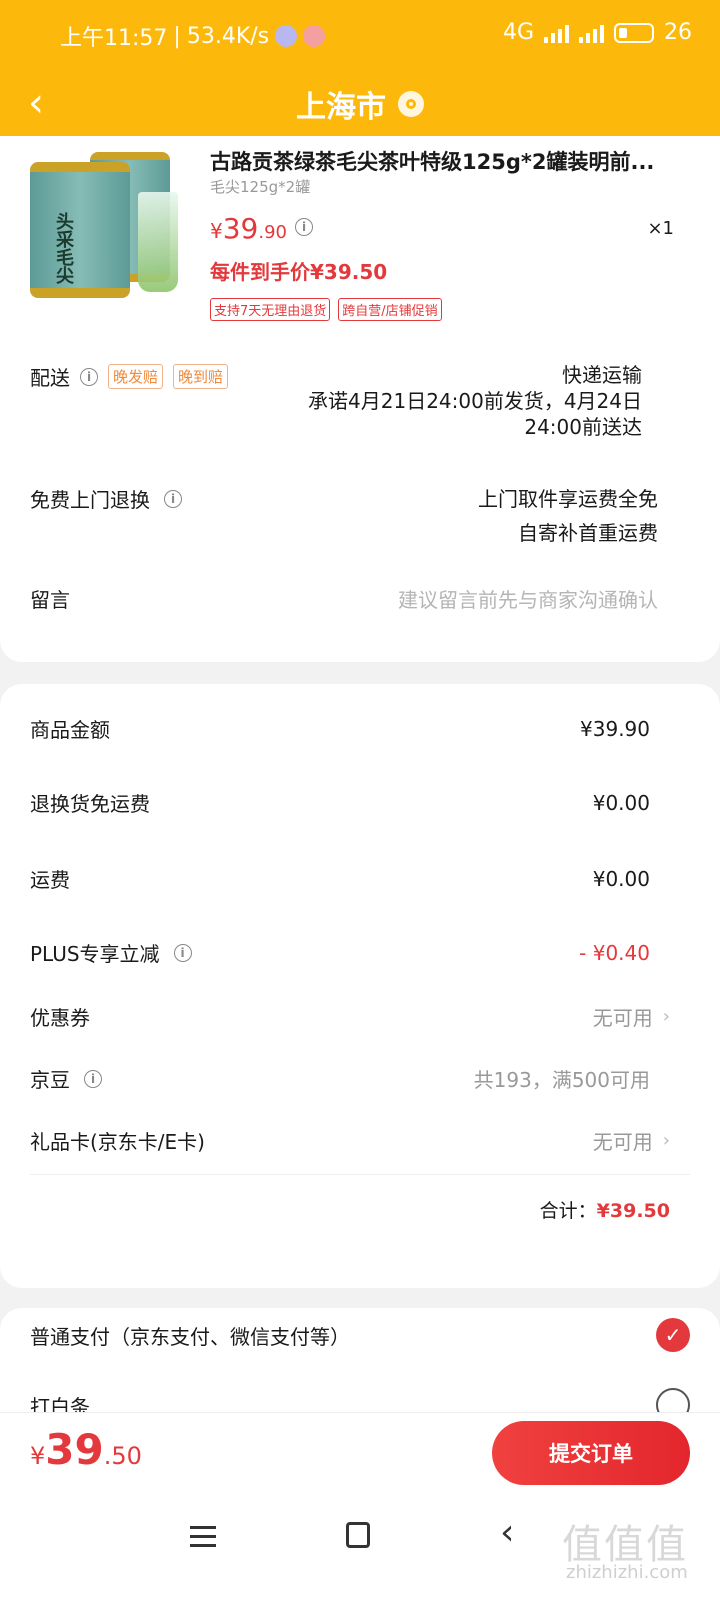  I want to click on watermark-url: zhizhizhi.com, so click(627, 1572).